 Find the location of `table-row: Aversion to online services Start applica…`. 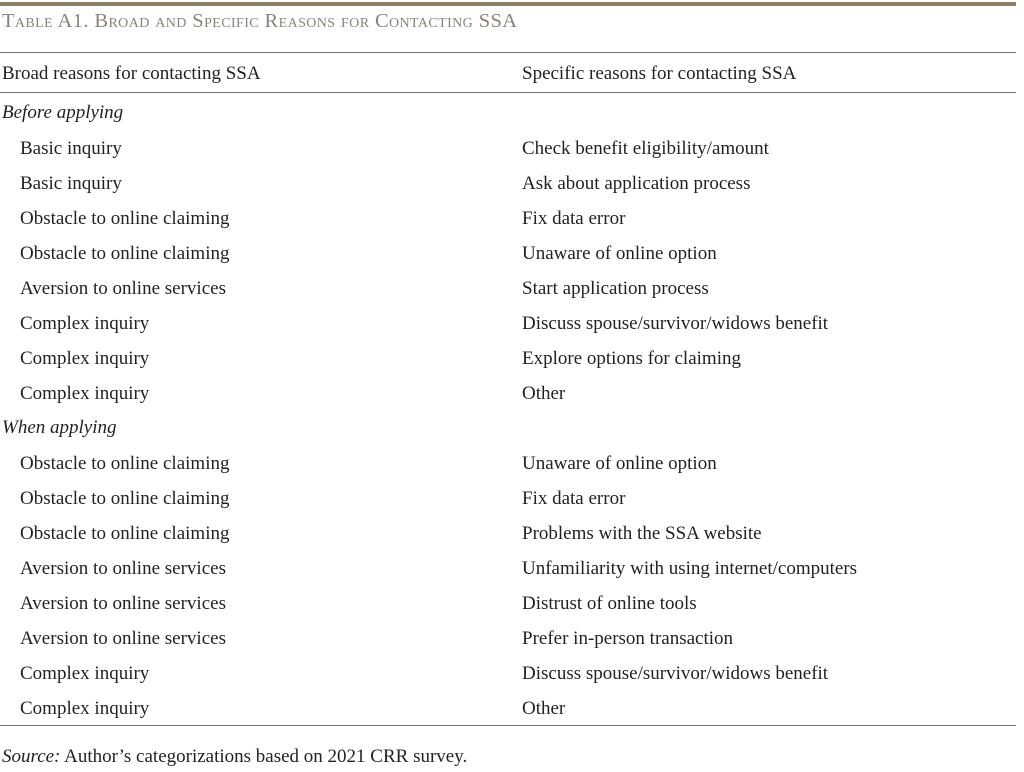

table-row: Aversion to online services Start applica… is located at coordinates (508, 291).